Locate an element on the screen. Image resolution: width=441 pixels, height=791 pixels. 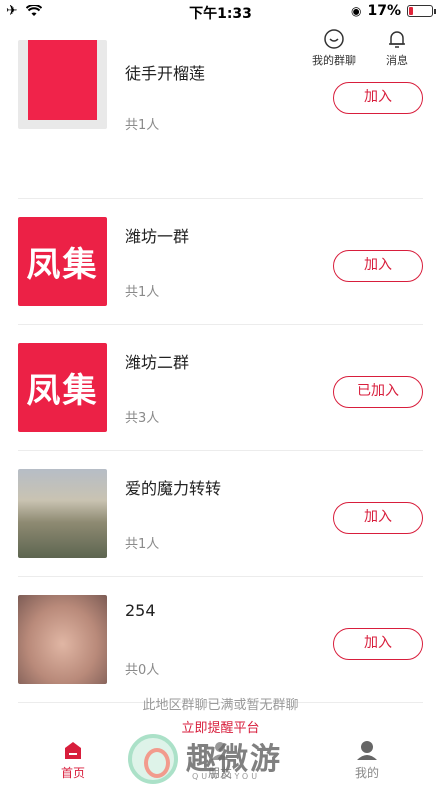
group-avatar is located at coordinates (62, 84).